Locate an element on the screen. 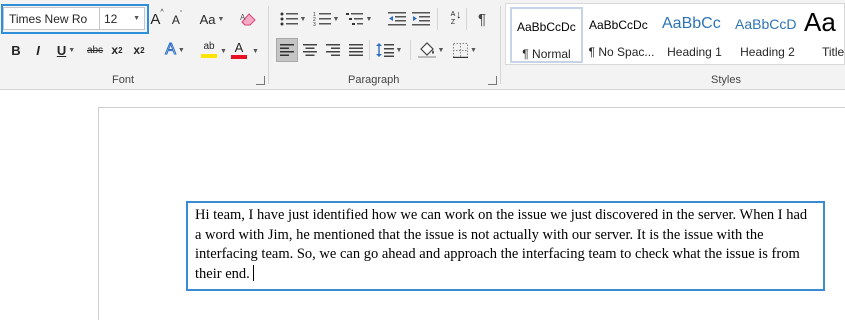  svg-text: A is located at coordinates (243, 17).